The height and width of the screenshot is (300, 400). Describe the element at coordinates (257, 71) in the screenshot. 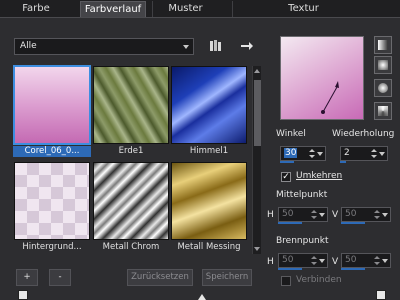

I see `scroll-up-icon` at that location.